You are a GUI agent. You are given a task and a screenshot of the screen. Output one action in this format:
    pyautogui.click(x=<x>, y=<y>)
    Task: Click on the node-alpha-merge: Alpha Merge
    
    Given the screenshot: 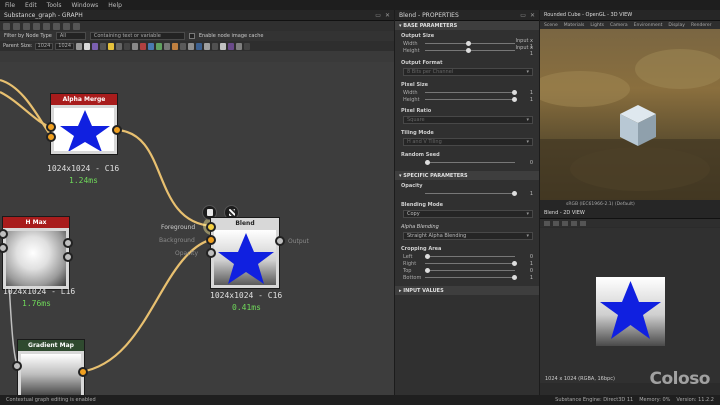 What is the action you would take?
    pyautogui.click(x=84, y=124)
    